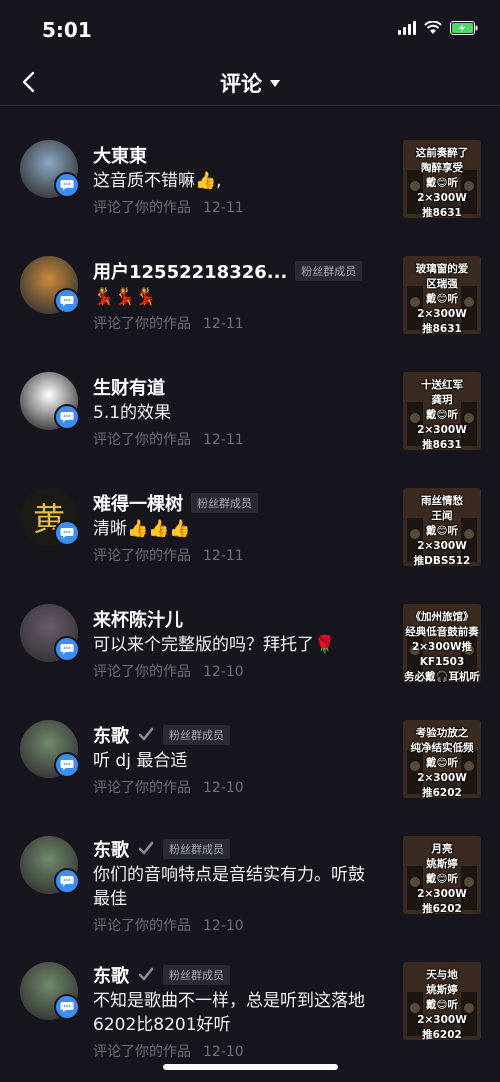 This screenshot has height=1082, width=500. Describe the element at coordinates (67, 30) in the screenshot. I see `status-time: 5:01` at that location.